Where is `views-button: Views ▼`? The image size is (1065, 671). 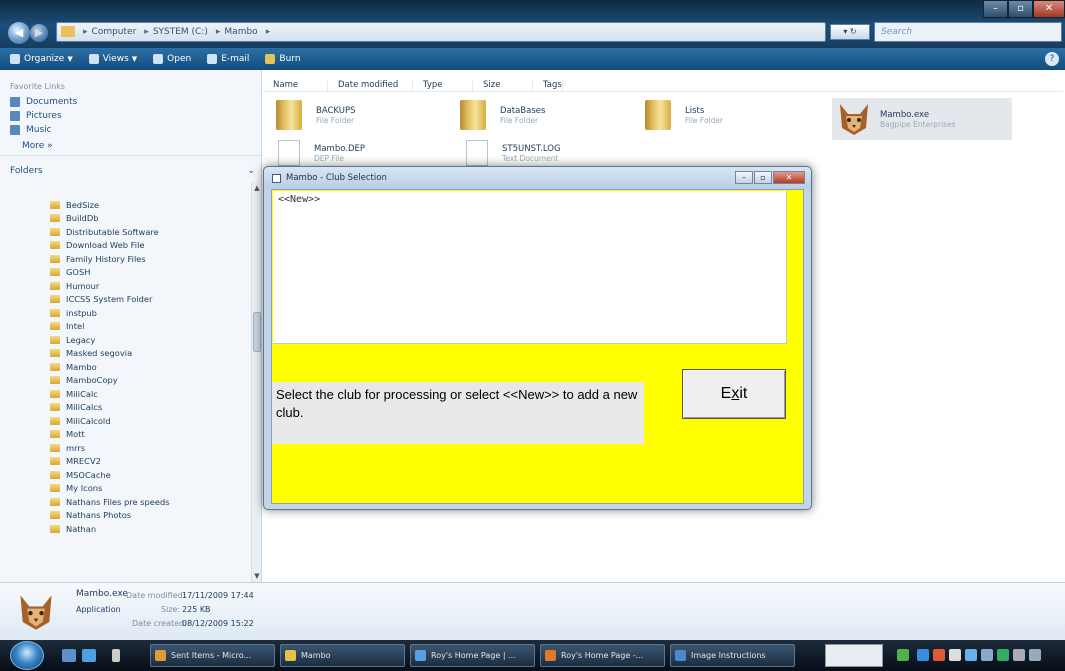
views-button: Views ▼ is located at coordinates (112, 59).